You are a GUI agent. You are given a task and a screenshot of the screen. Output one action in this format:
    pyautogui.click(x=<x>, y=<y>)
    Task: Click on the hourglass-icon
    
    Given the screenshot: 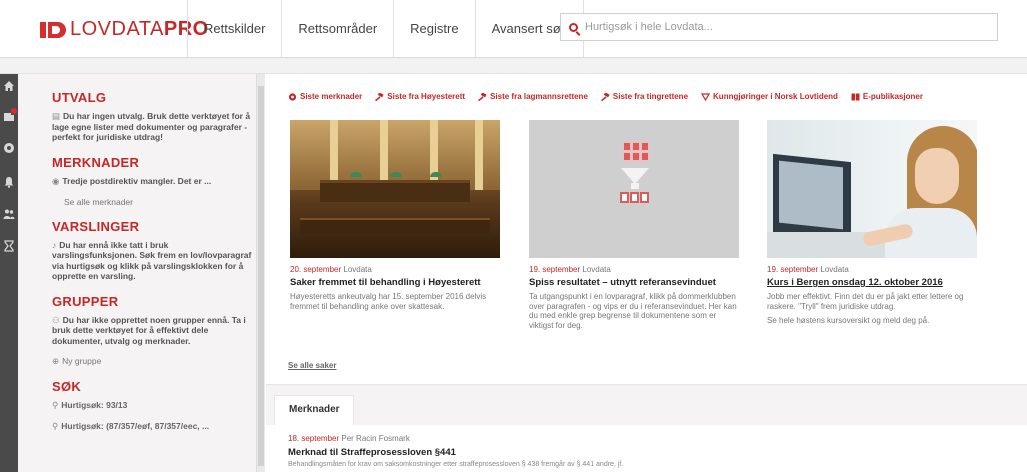 What is the action you would take?
    pyautogui.click(x=9, y=246)
    